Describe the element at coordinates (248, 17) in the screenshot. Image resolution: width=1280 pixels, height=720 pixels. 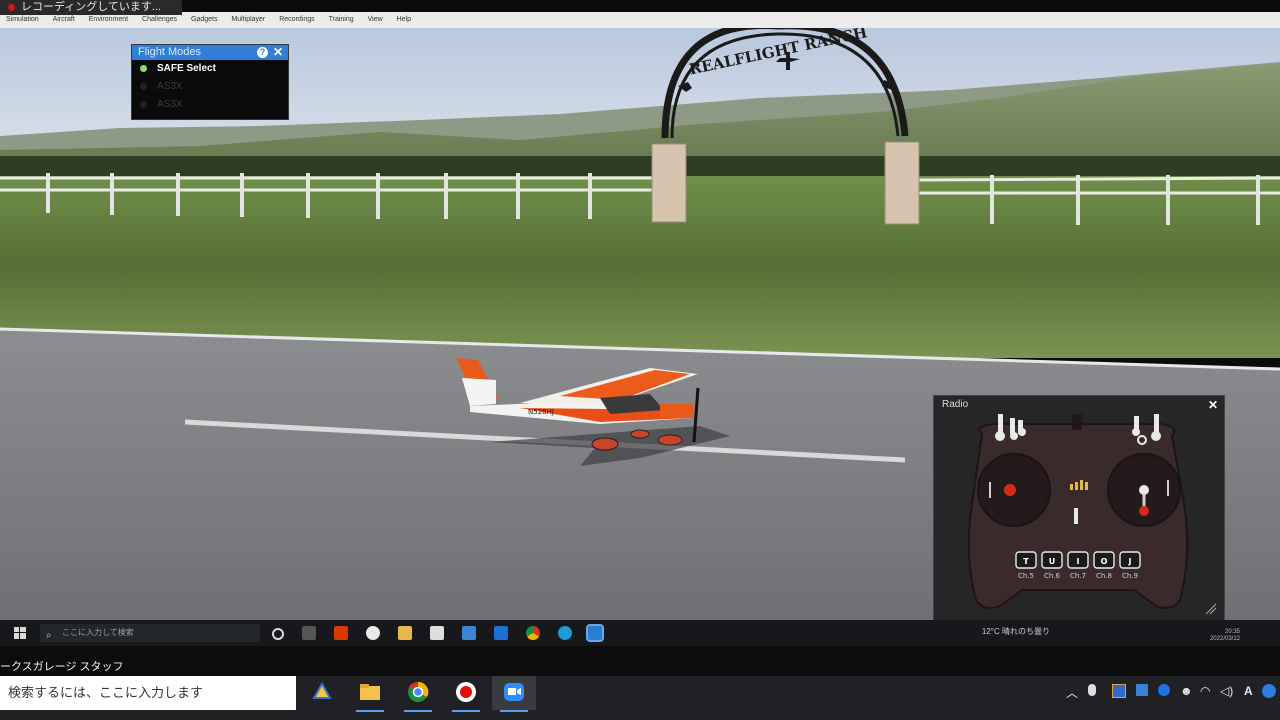
I see `menu-multiplayer: Multiplayer` at that location.